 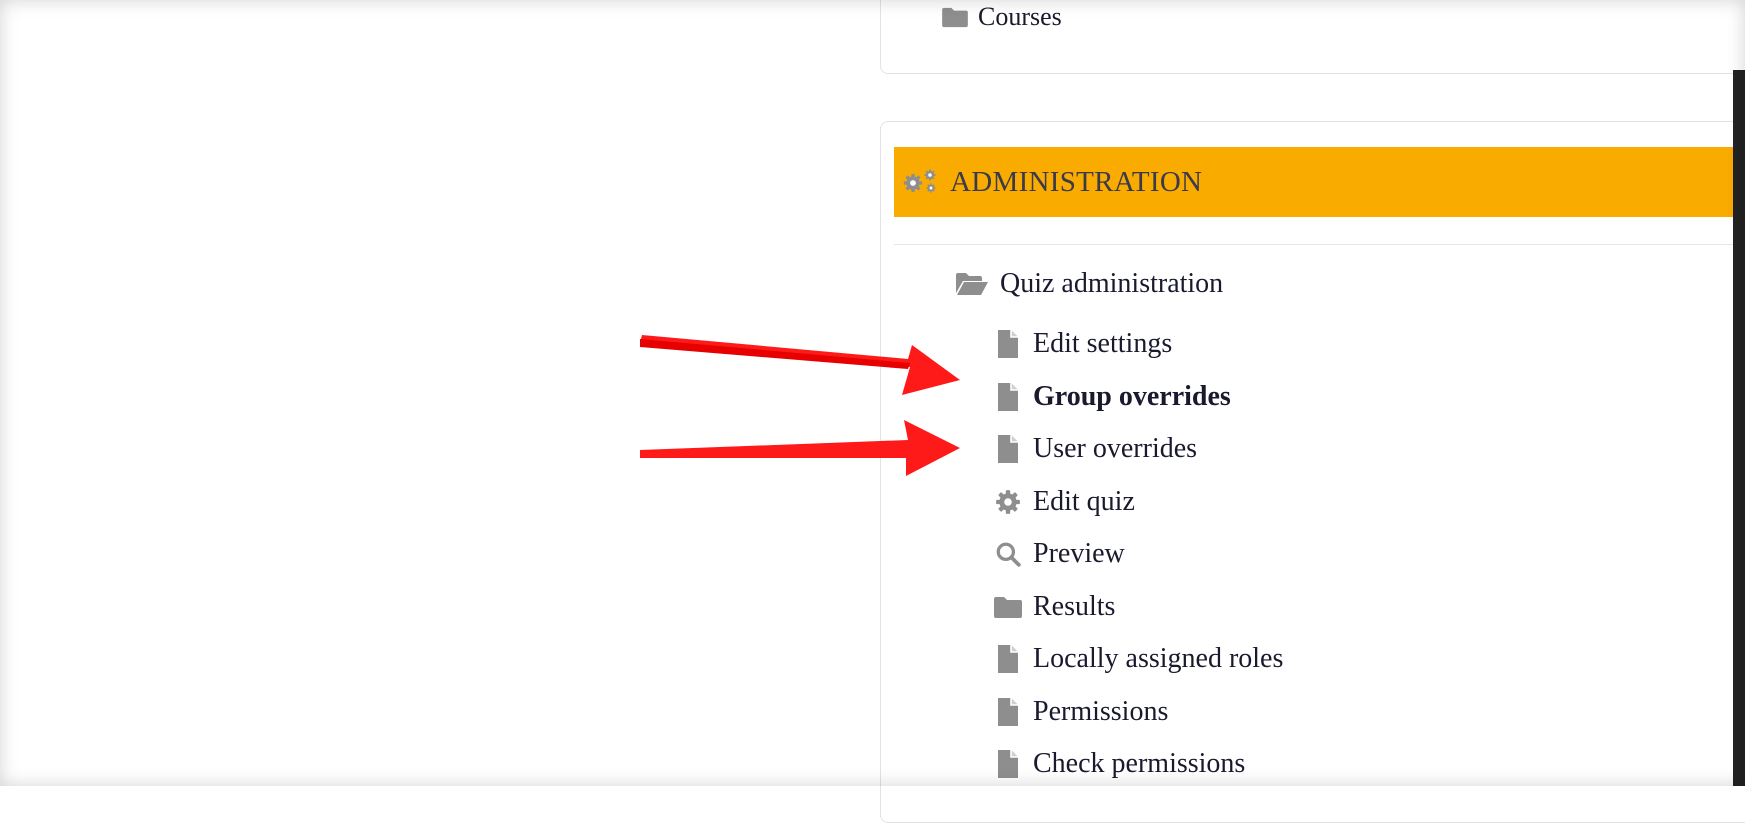 I want to click on annotation-arrow-user-overrides, so click(x=800, y=448).